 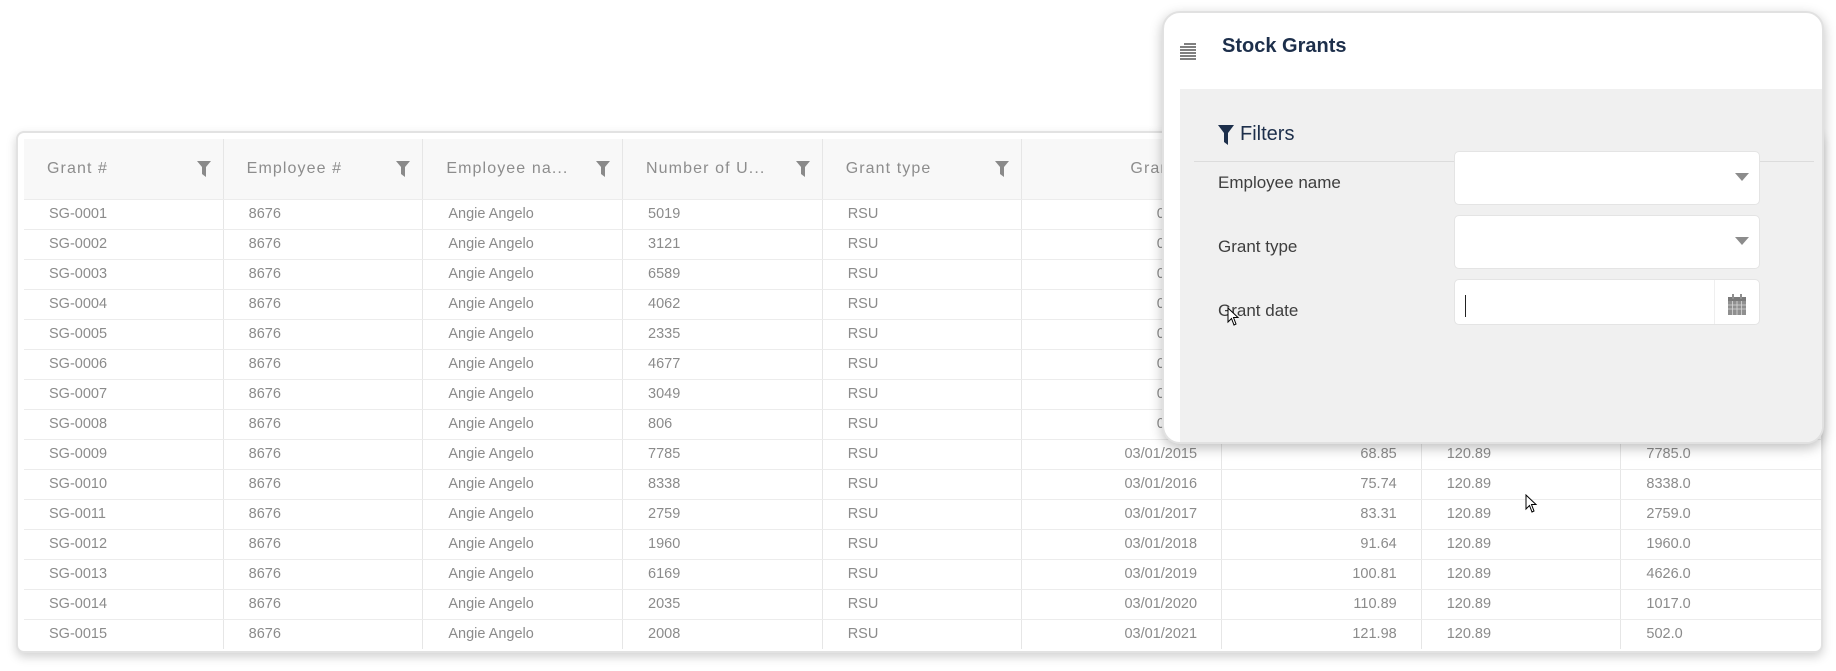 What do you see at coordinates (1322, 454) in the screenshot?
I see `col-7-cell: 68.85` at bounding box center [1322, 454].